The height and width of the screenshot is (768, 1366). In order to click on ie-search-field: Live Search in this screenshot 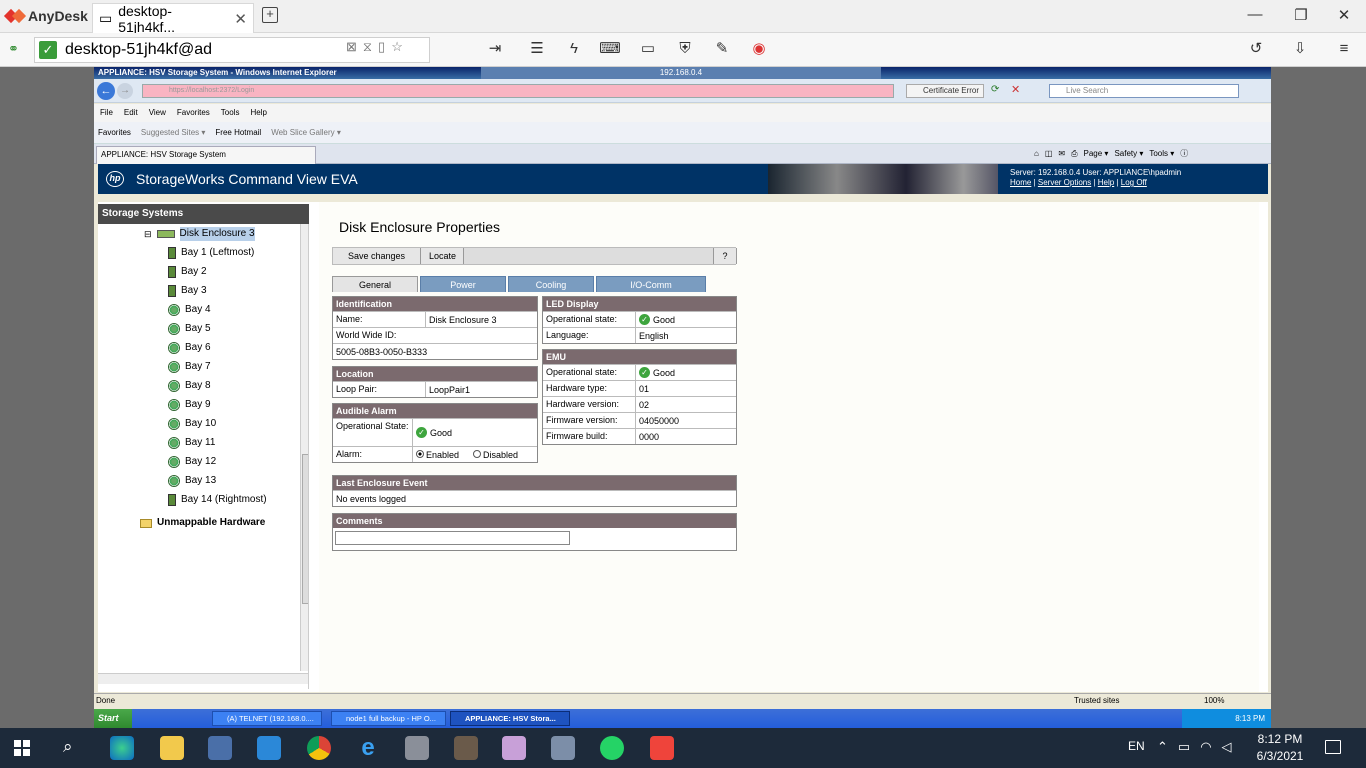, I will do `click(1144, 91)`.